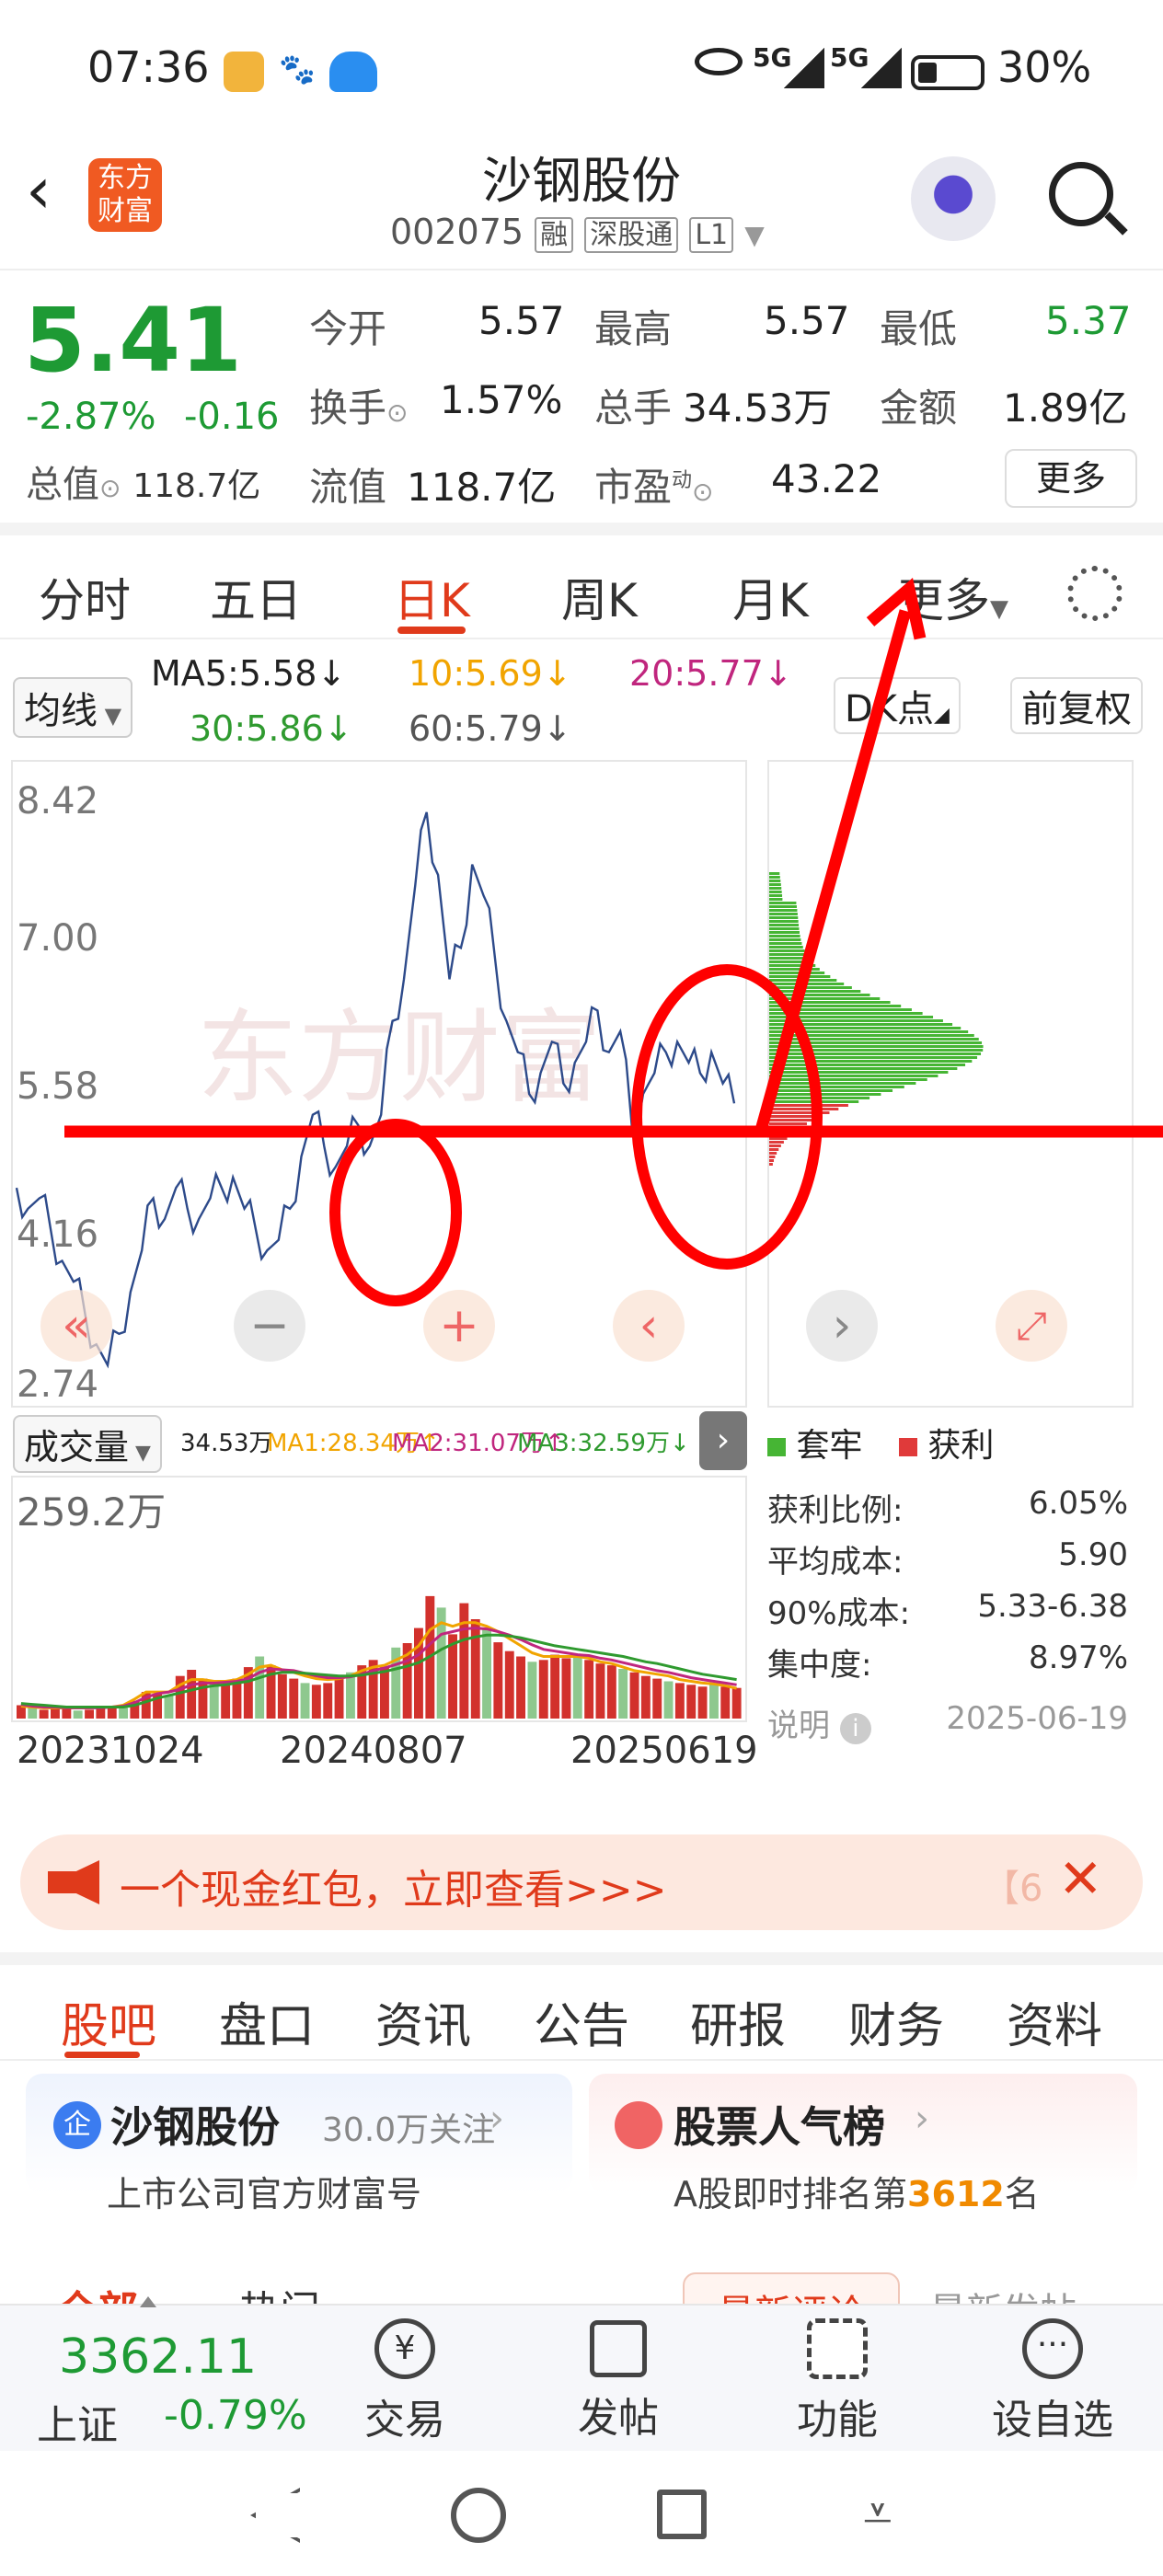  What do you see at coordinates (1052, 2348) in the screenshot?
I see `more-icon: ···` at bounding box center [1052, 2348].